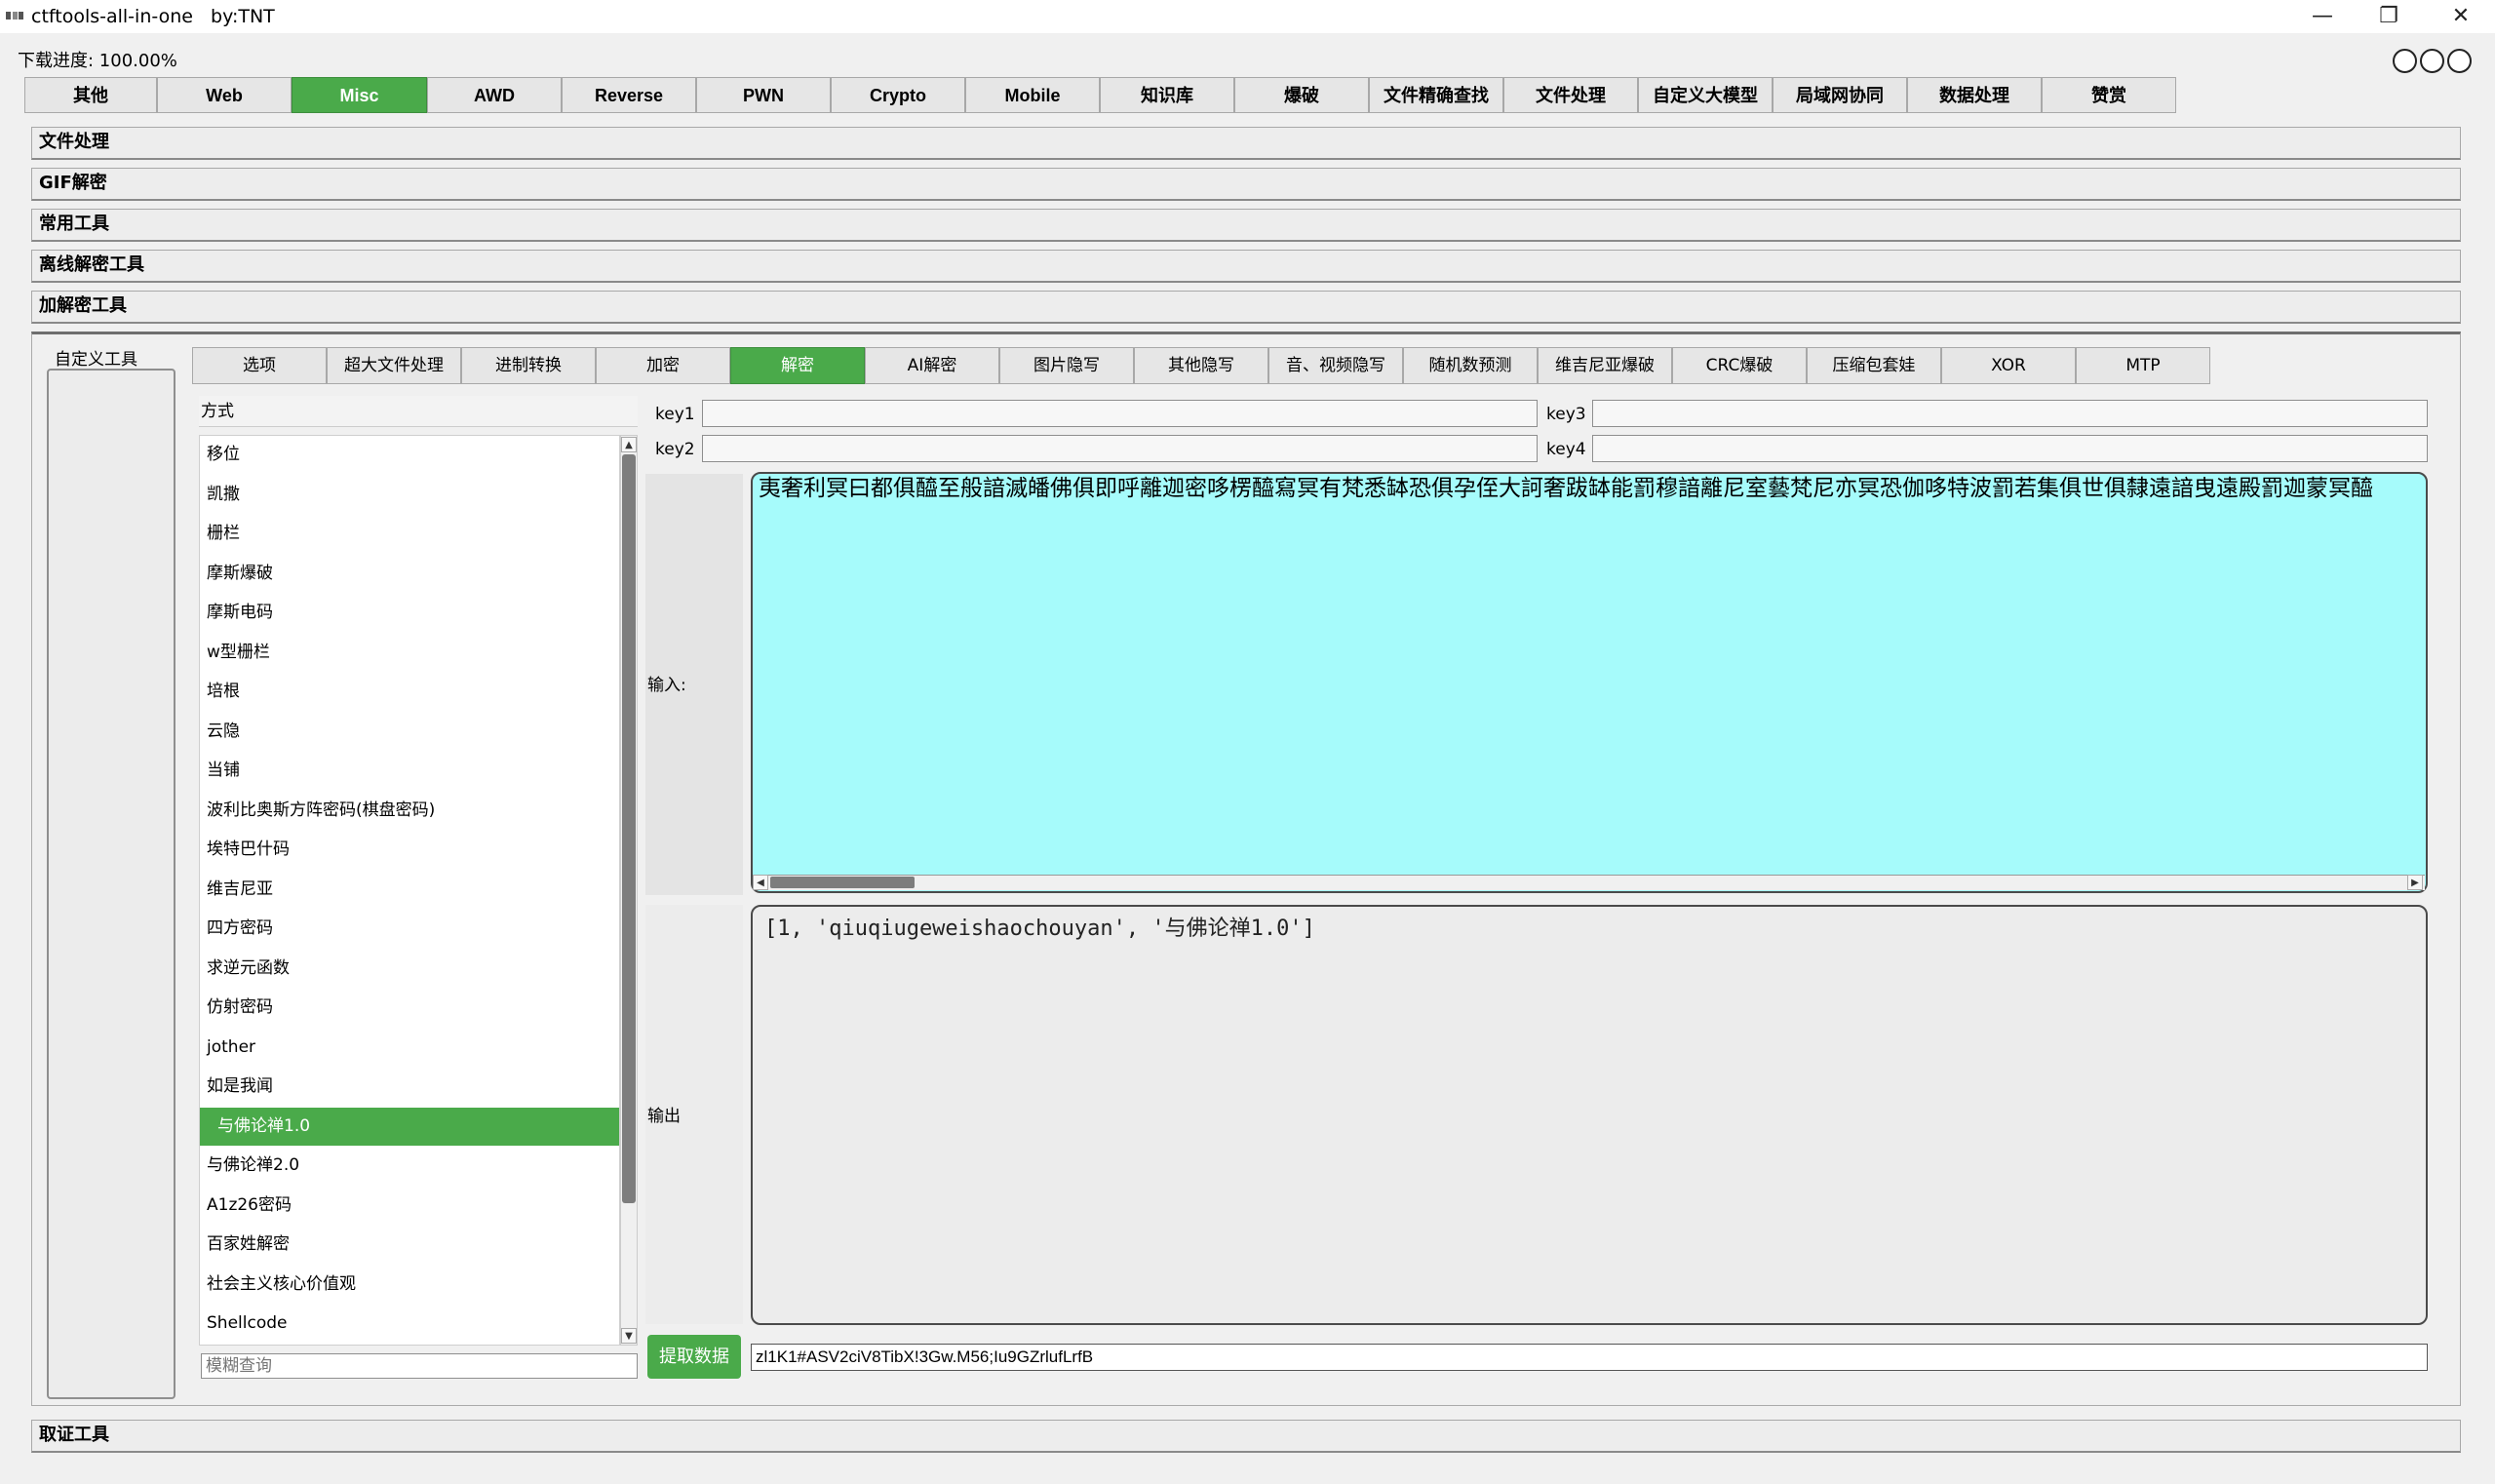 This screenshot has height=1484, width=2495. What do you see at coordinates (2322, 16) in the screenshot?
I see `minimize-button: —` at bounding box center [2322, 16].